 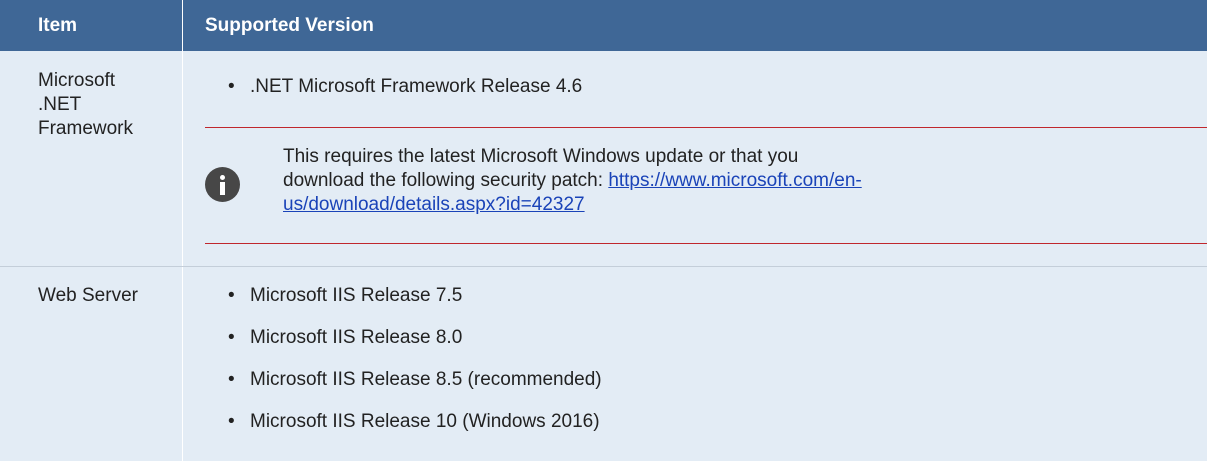 I want to click on list-item: • .NET Microsoft Framework Release 4.6, so click(x=405, y=87).